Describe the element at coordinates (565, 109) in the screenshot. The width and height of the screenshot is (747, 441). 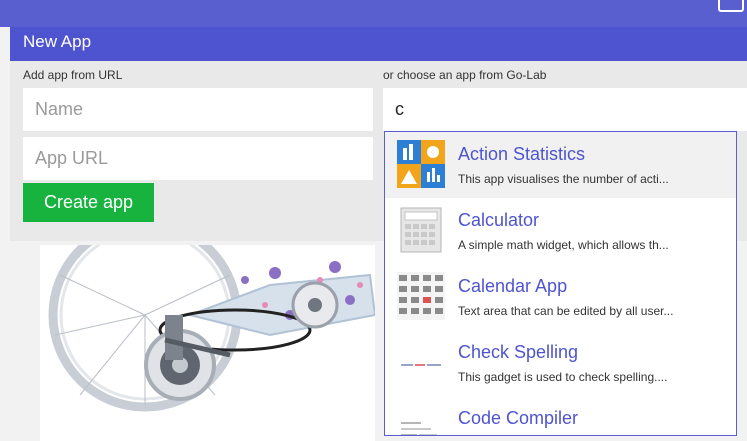
I see `app-search-input: c` at that location.